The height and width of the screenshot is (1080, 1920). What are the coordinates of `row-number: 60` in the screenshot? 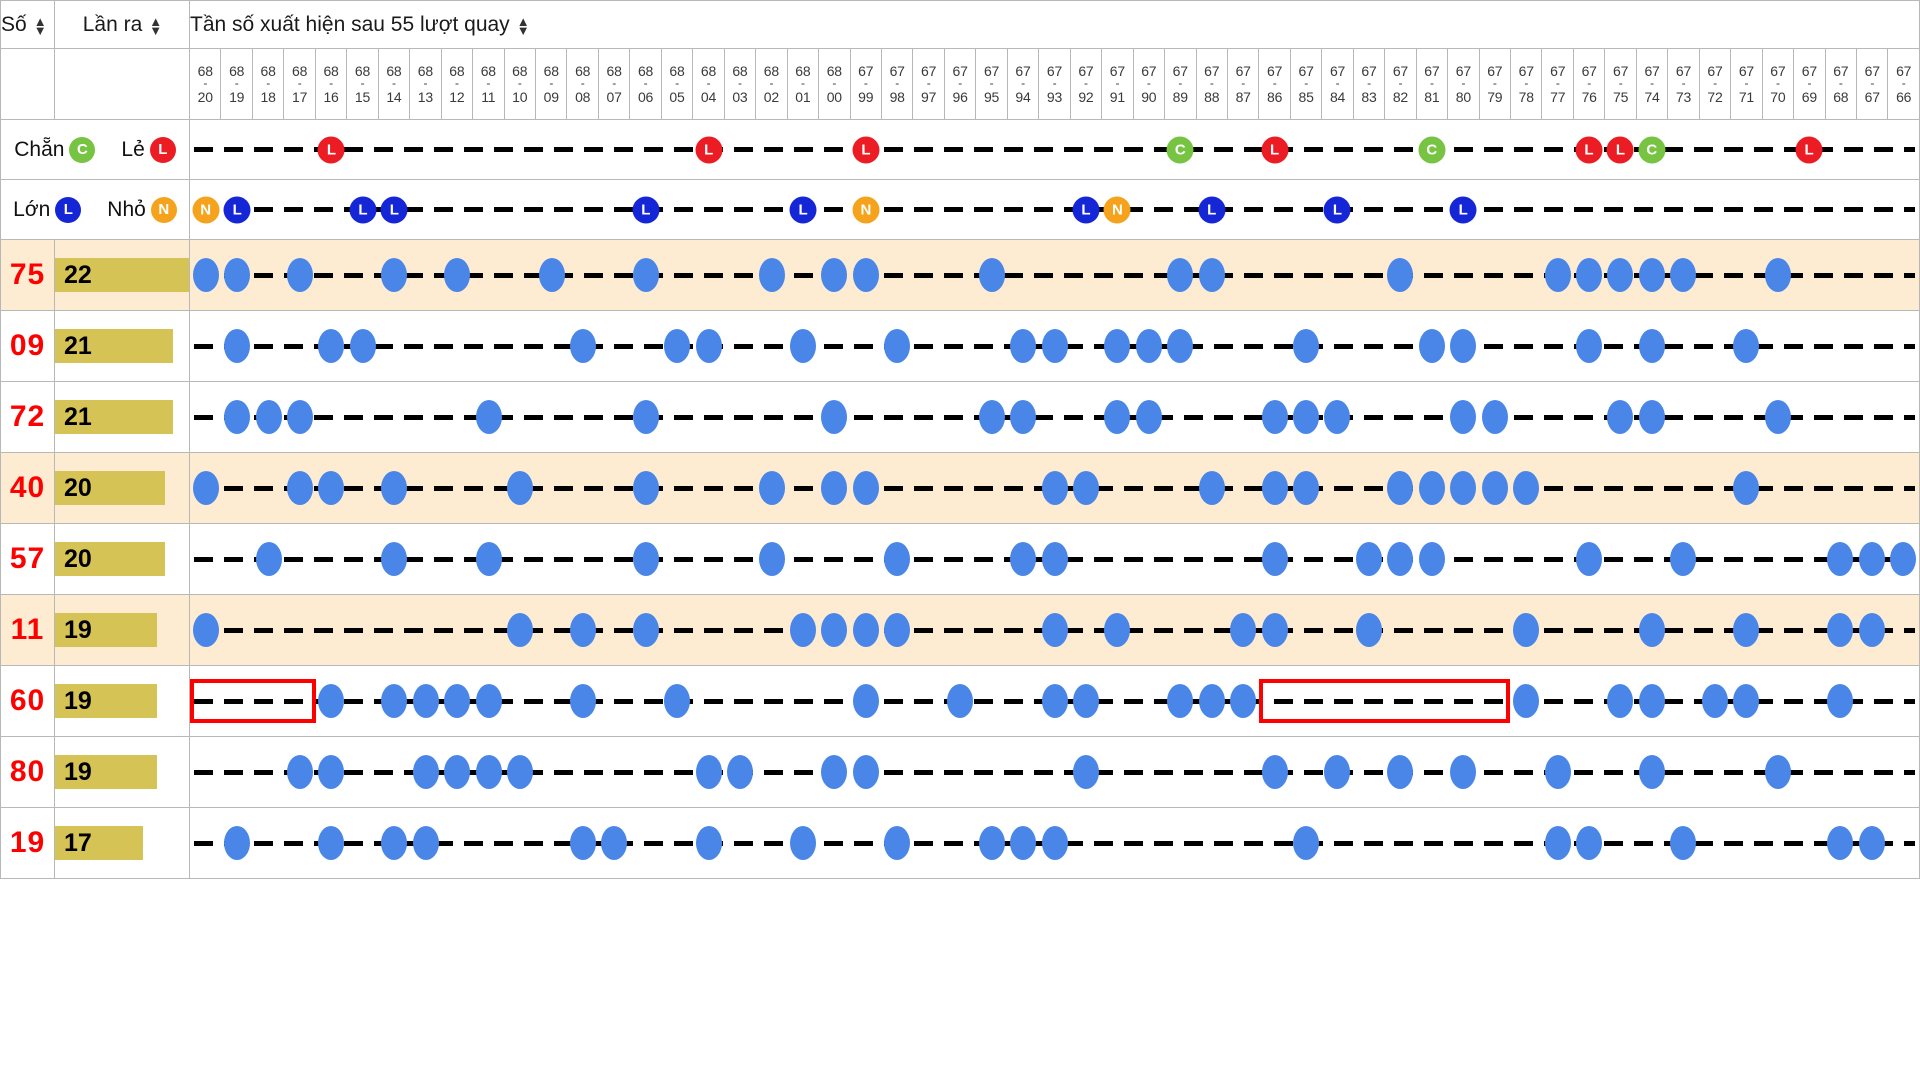 It's located at (27, 701).